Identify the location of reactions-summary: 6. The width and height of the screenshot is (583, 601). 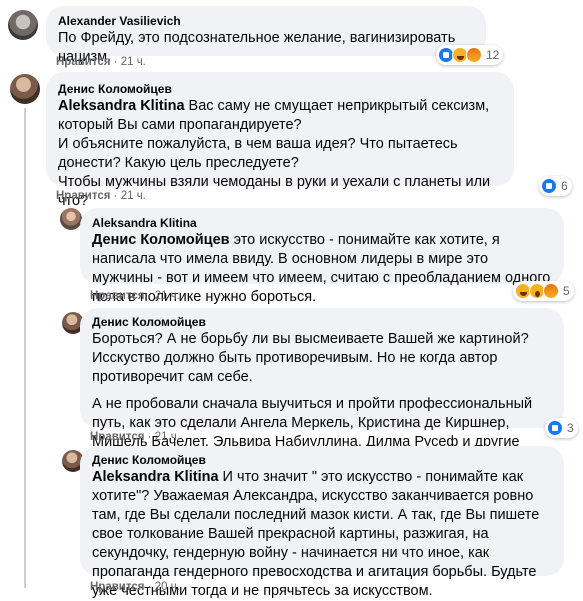
(555, 186).